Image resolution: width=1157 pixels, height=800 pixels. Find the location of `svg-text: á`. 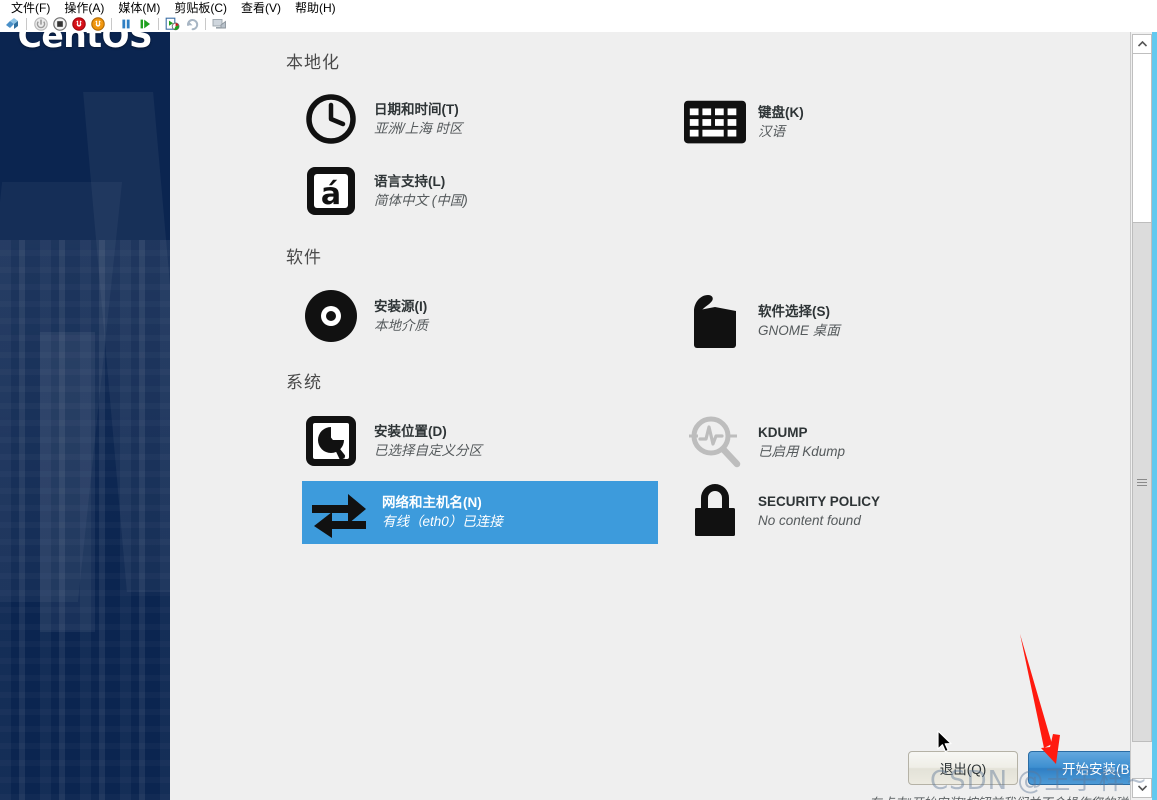

svg-text: á is located at coordinates (331, 194).